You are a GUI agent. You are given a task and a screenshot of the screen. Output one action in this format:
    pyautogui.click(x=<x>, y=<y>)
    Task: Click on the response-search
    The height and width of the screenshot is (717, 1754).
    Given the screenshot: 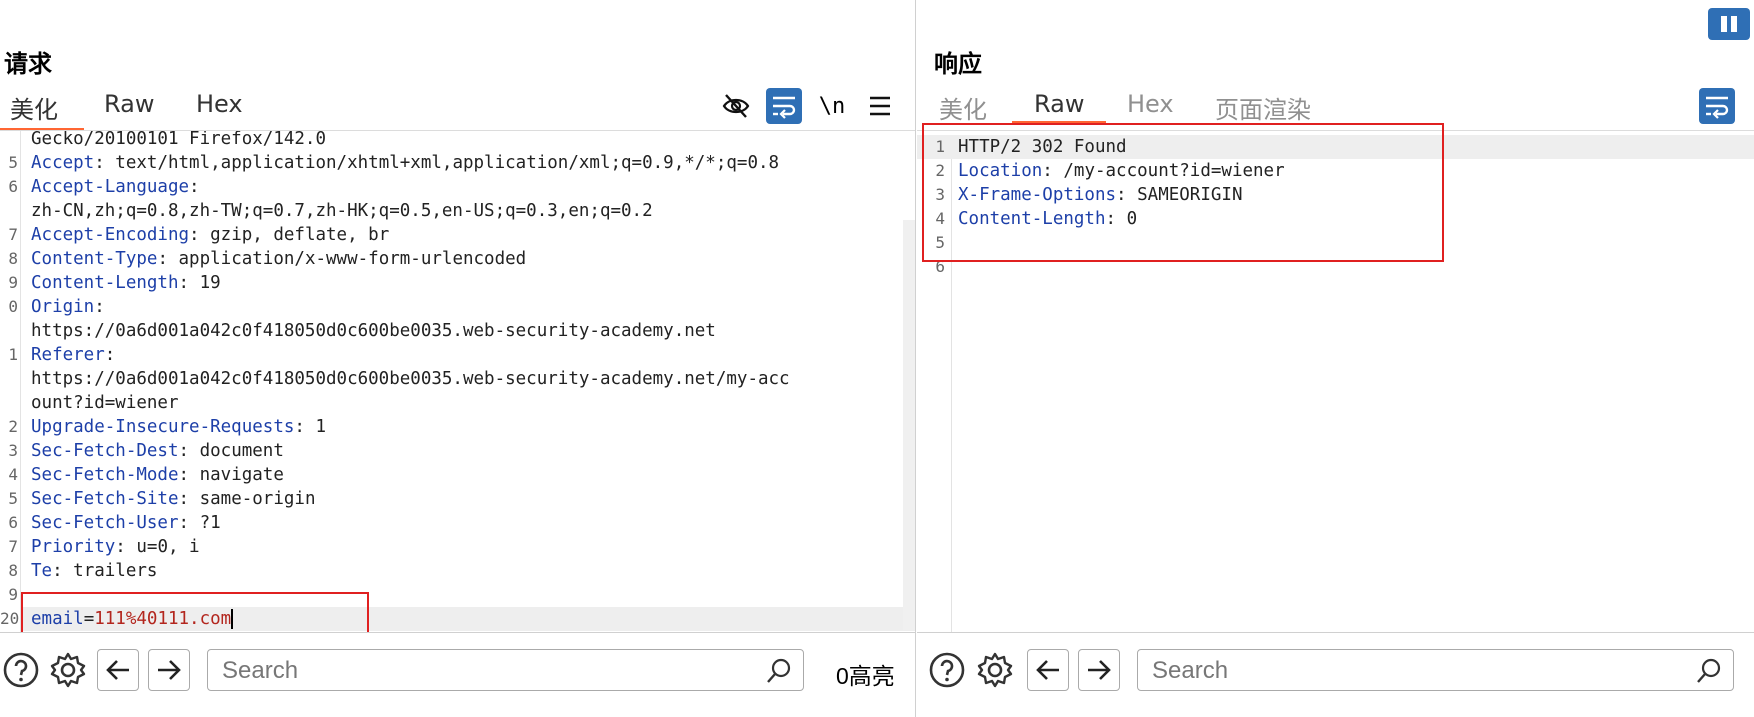 What is the action you would take?
    pyautogui.click(x=1435, y=670)
    